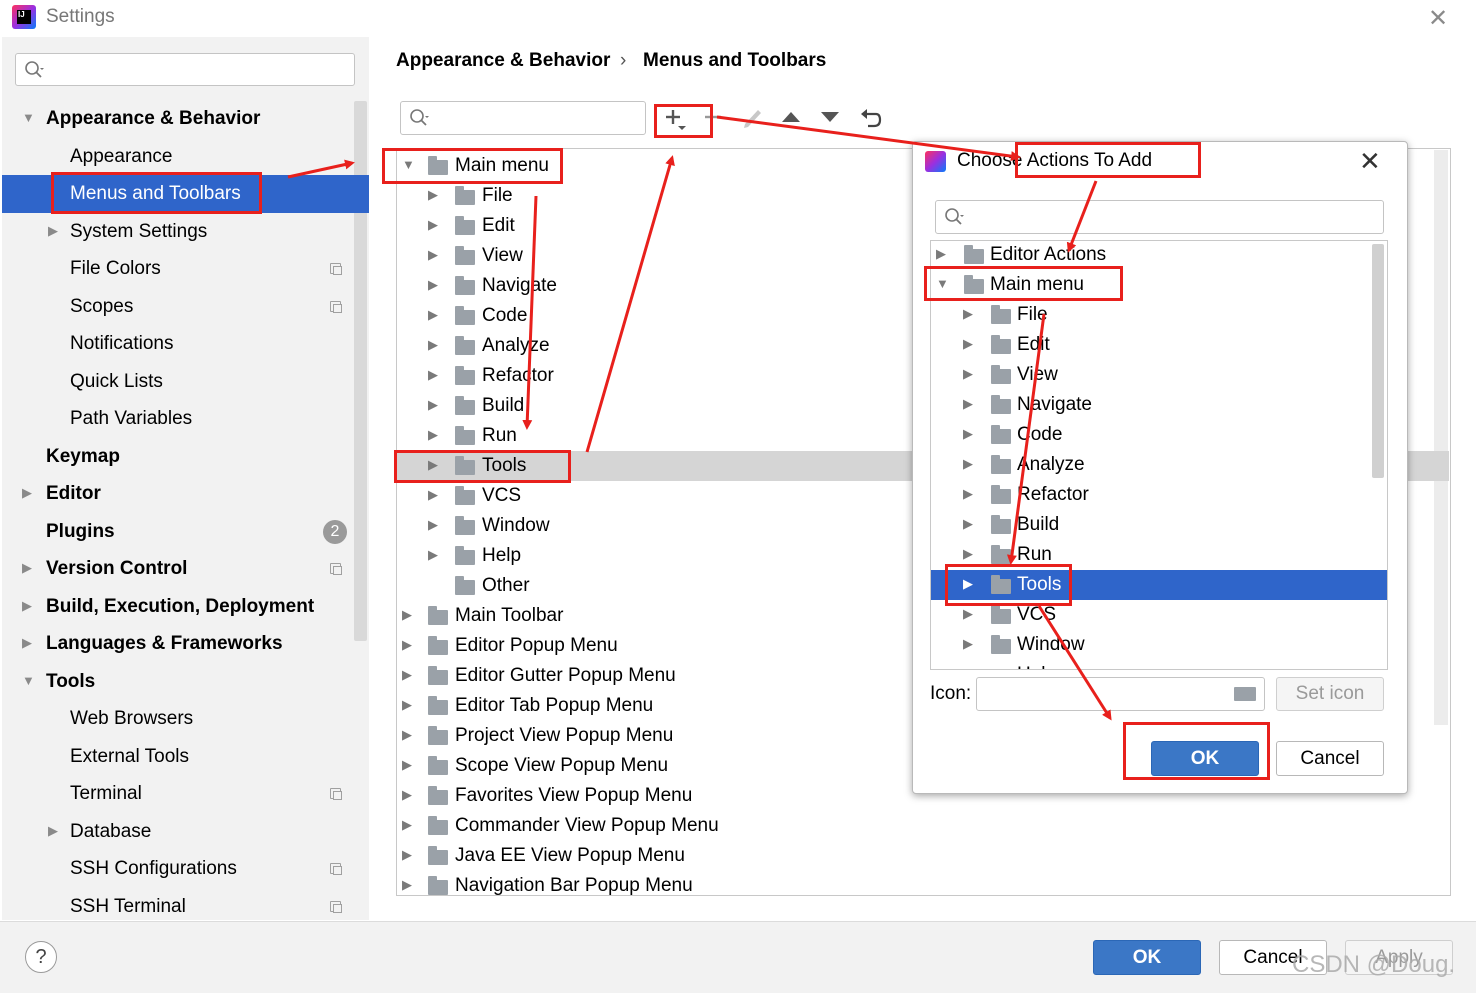 Image resolution: width=1476 pixels, height=993 pixels. What do you see at coordinates (129, 757) in the screenshot?
I see `sidebar-item-external-tools: External Tools` at bounding box center [129, 757].